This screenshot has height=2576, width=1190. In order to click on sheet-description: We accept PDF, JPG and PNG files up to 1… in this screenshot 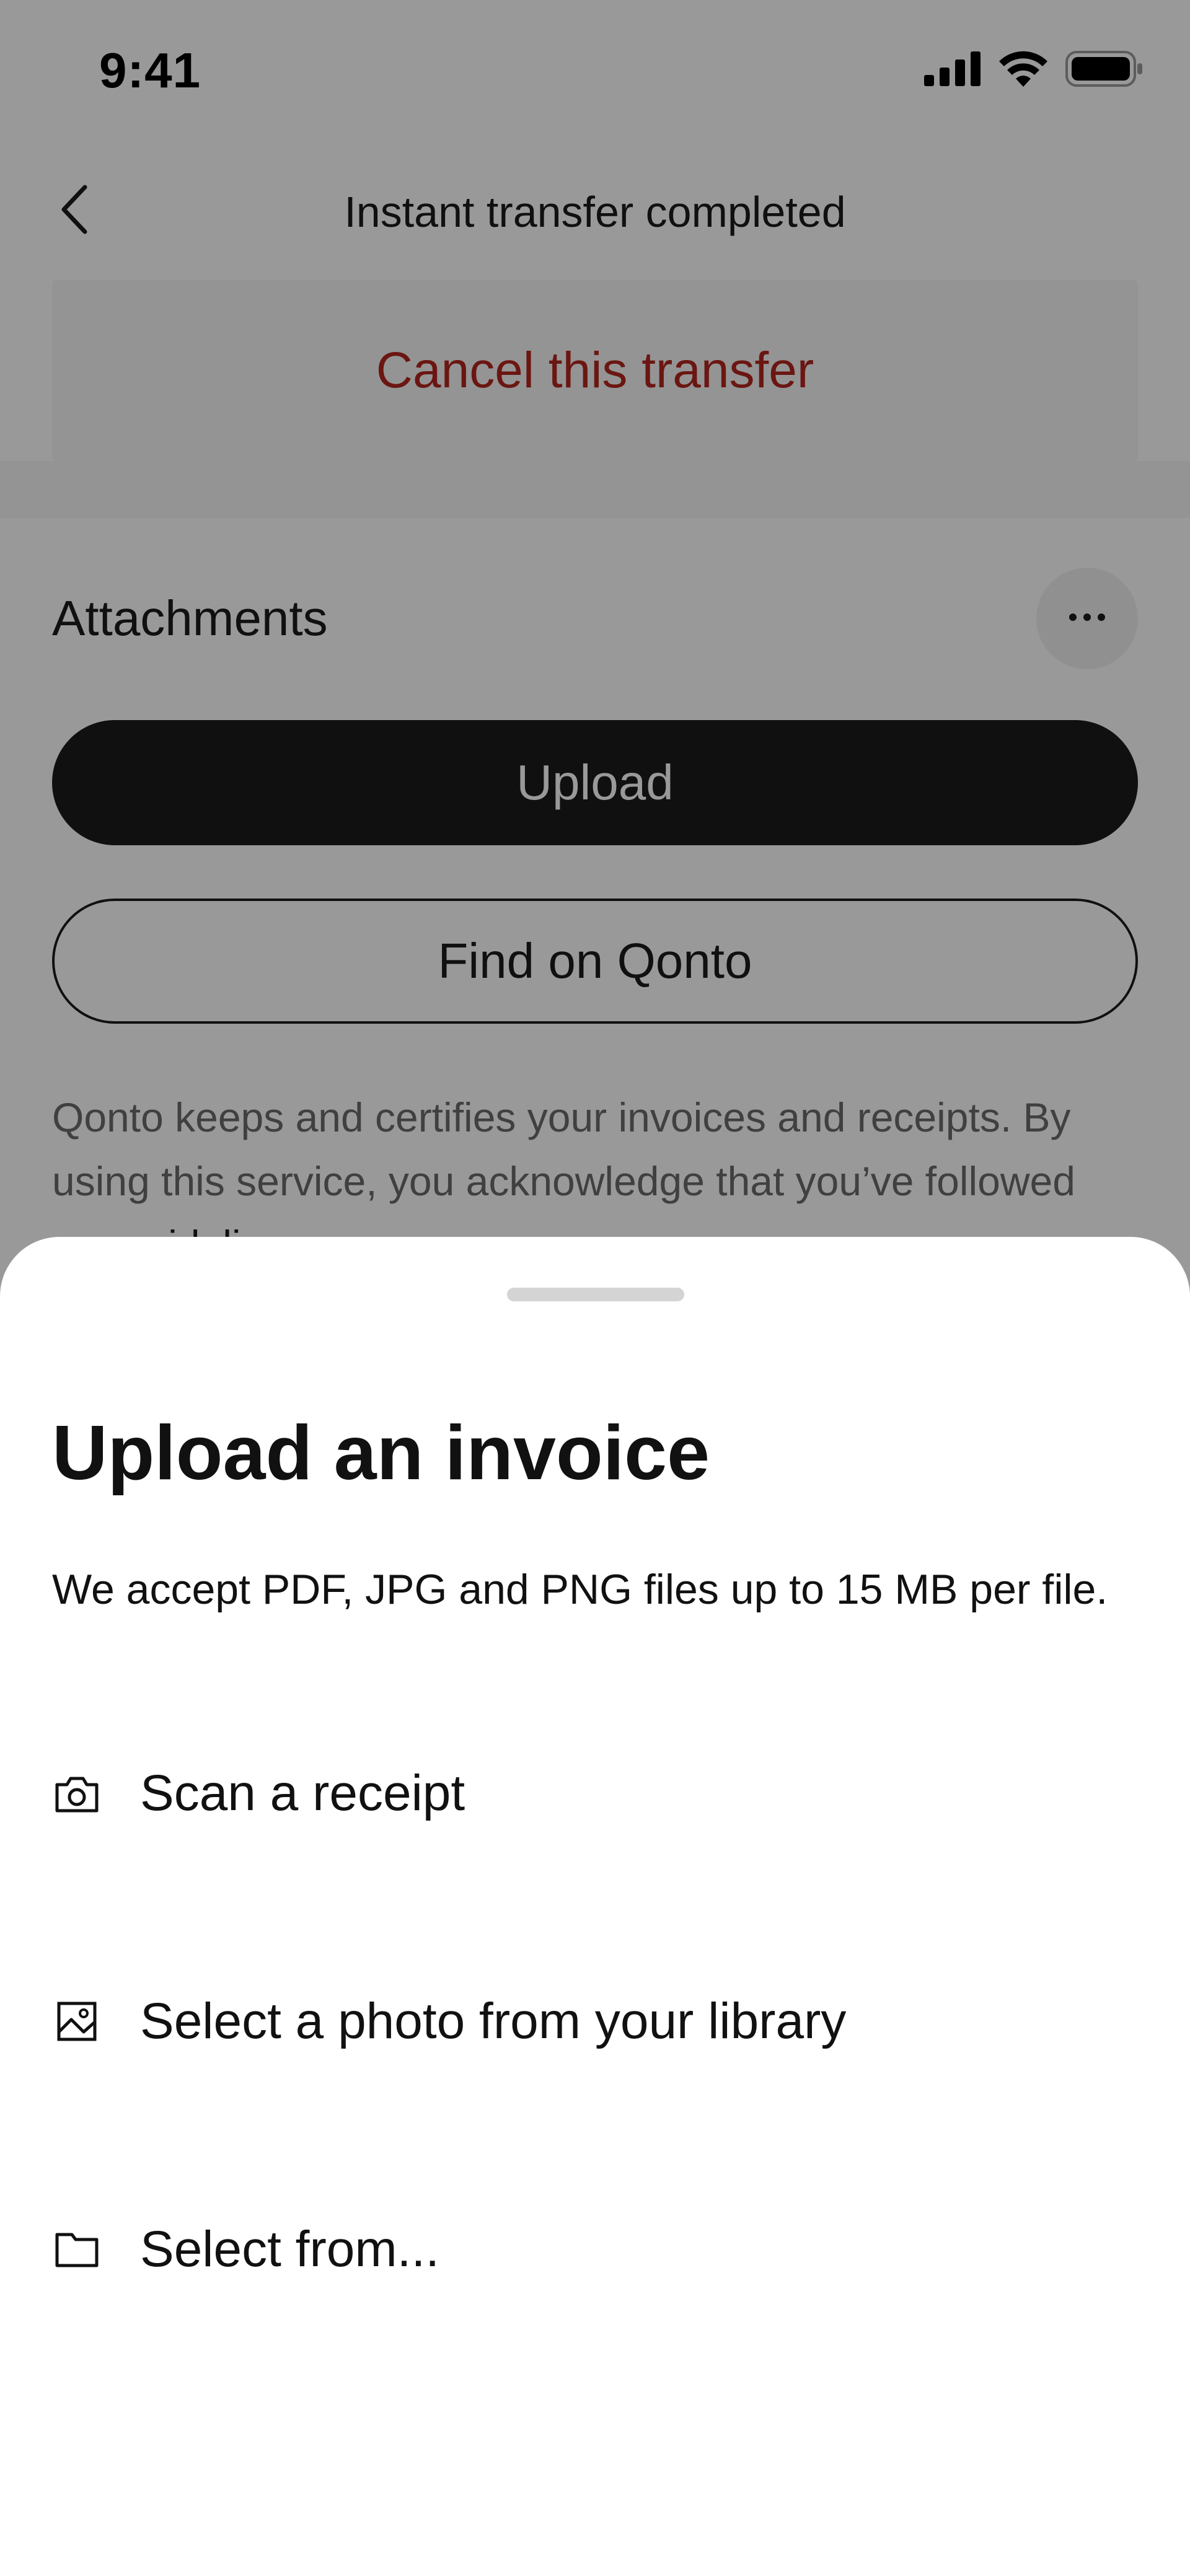, I will do `click(580, 1589)`.